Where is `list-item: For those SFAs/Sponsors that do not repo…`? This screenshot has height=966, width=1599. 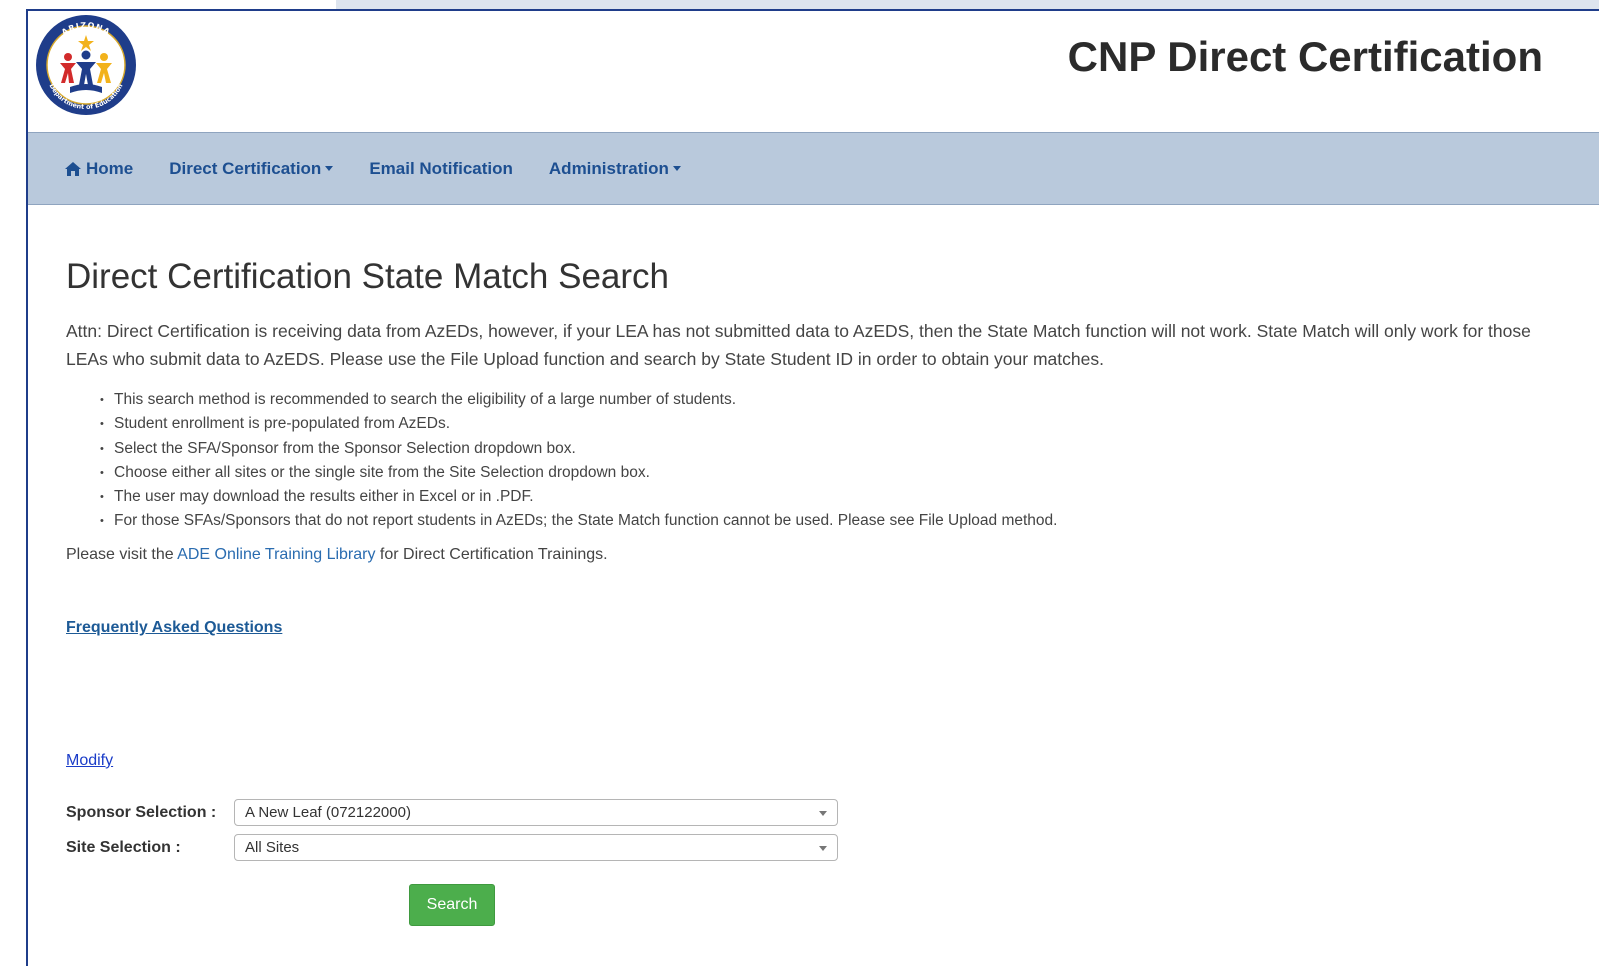
list-item: For those SFAs/Sponsors that do not repo… is located at coordinates (578, 521).